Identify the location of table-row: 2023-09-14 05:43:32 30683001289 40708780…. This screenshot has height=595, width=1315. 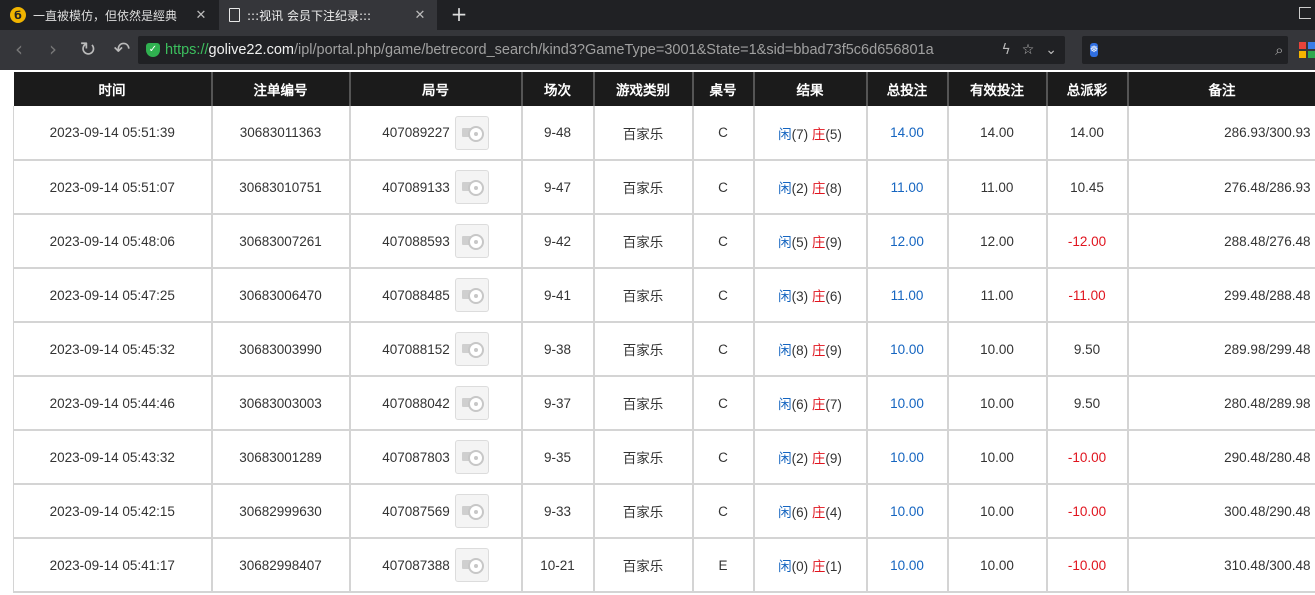
(664, 457).